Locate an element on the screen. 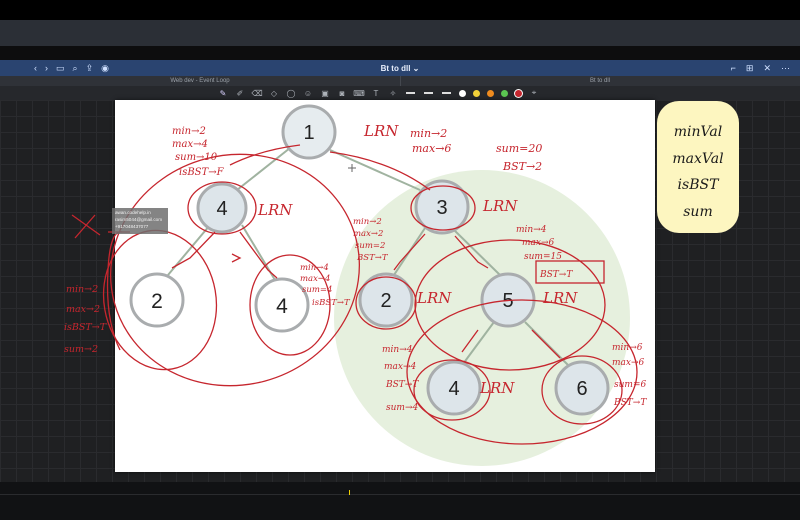  tooltip-email: rasim5044@gmail.com is located at coordinates (139, 219).